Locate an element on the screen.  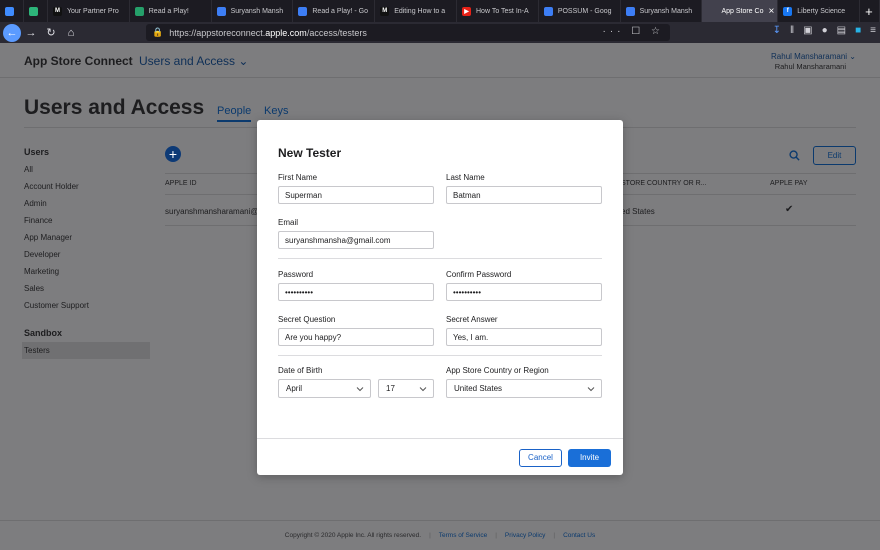
sidebar-item-admin: Admin is located at coordinates (87, 203).